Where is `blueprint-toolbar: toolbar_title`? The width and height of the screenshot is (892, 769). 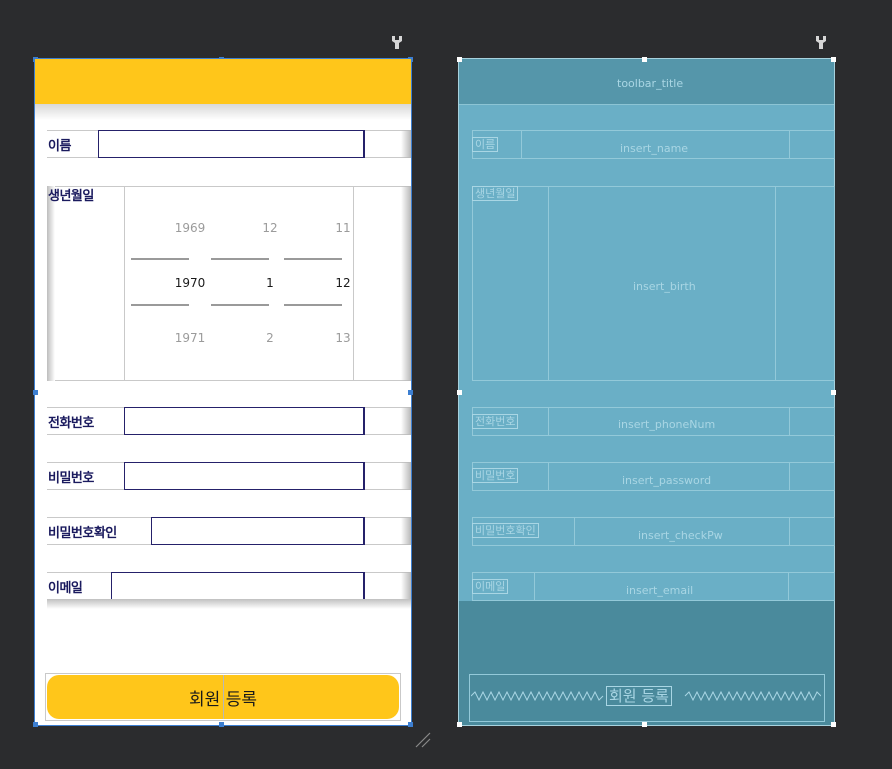 blueprint-toolbar: toolbar_title is located at coordinates (646, 82).